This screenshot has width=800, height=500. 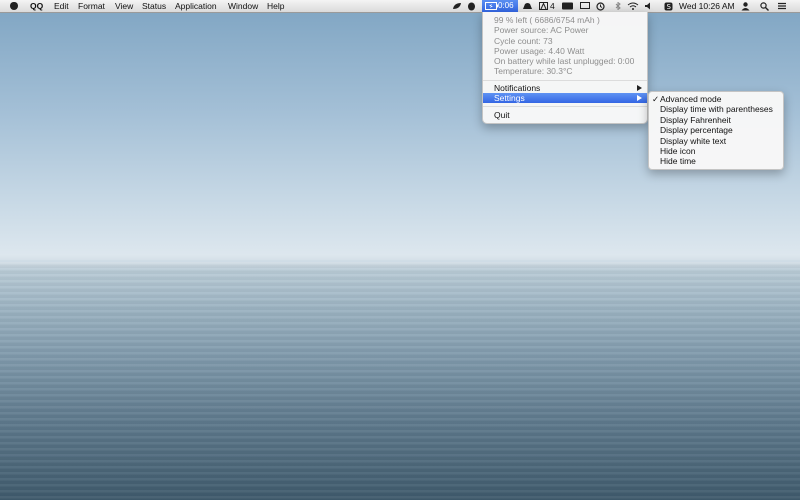 What do you see at coordinates (527, 6) in the screenshot?
I see `hat-icon` at bounding box center [527, 6].